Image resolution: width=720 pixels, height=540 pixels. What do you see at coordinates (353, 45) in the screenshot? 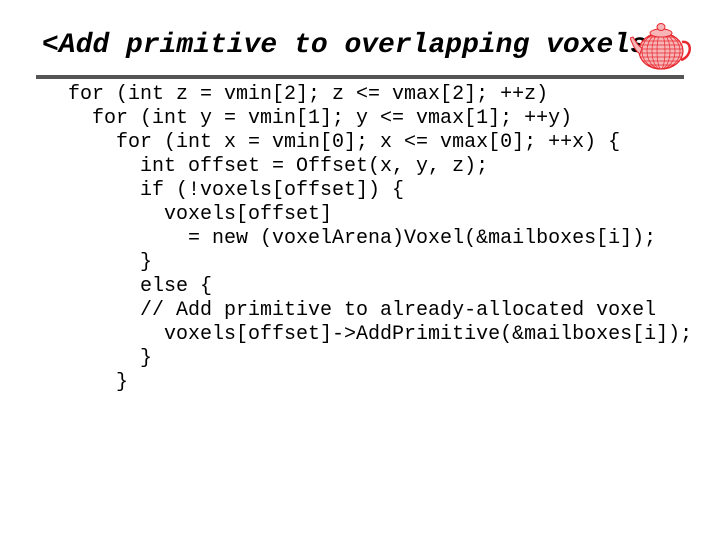
I see `slide-title: <Add primitive to overlapping voxels>` at bounding box center [353, 45].